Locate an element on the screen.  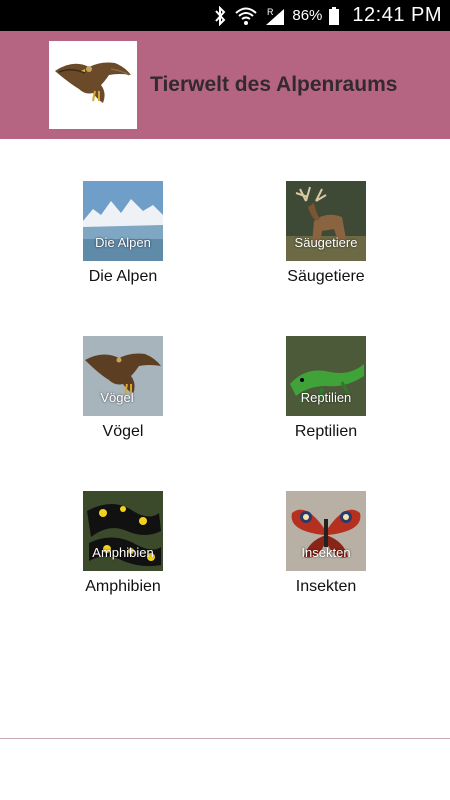
battery-percent: 86% is located at coordinates (307, 15).